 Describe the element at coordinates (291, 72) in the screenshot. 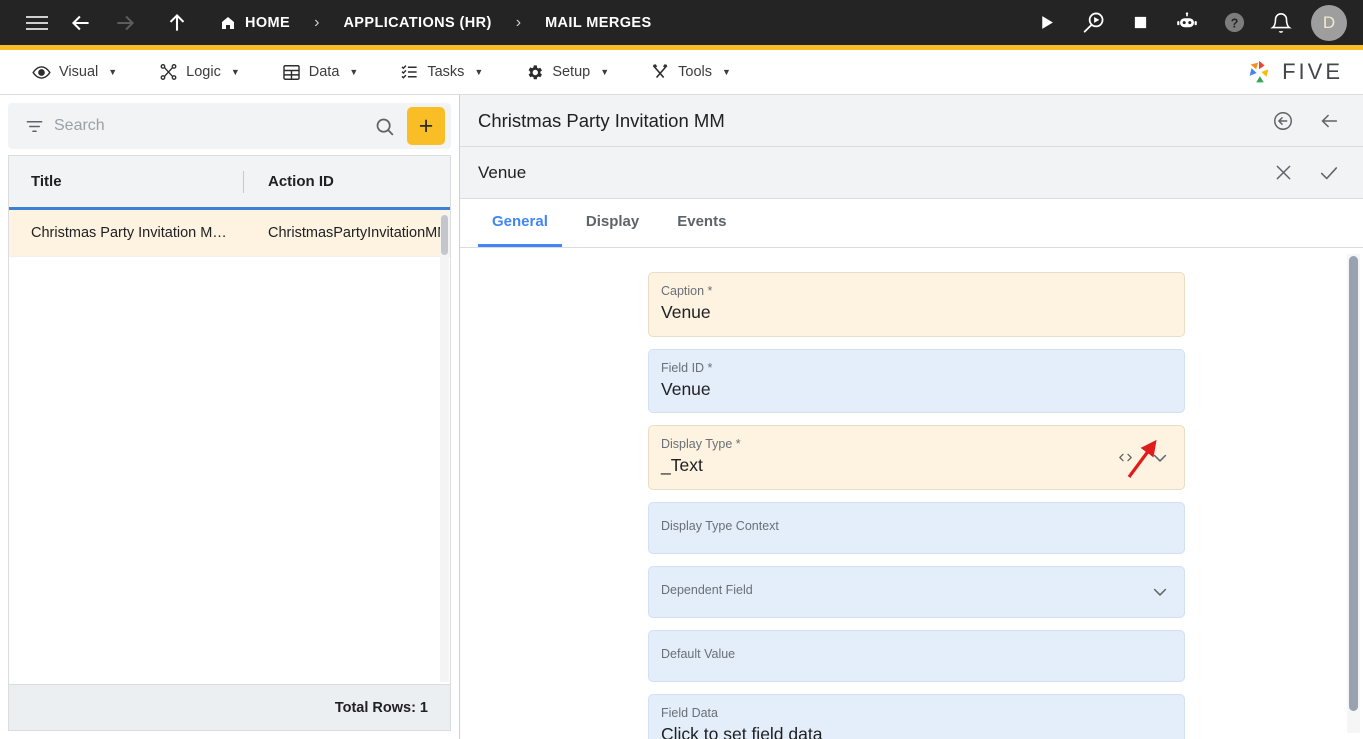

I see `table-grid-icon` at that location.